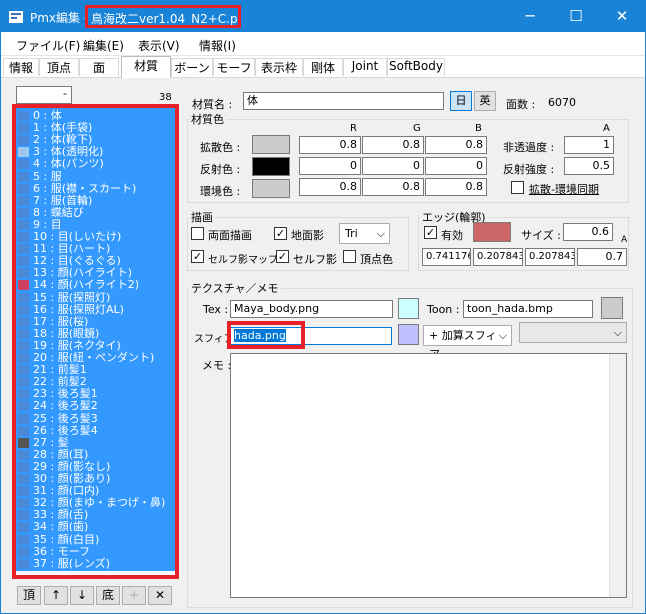  I want to click on sphere-color-swatch, so click(408, 334).